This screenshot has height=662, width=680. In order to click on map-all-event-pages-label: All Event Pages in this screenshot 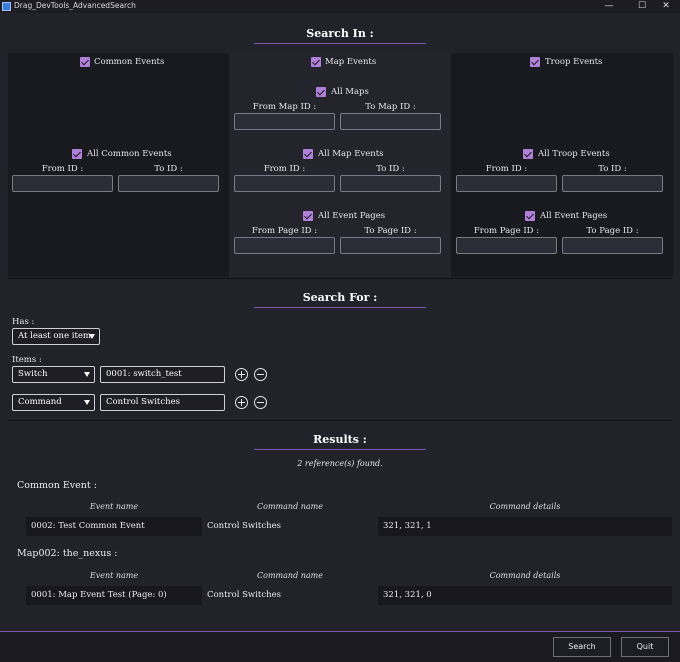, I will do `click(352, 216)`.